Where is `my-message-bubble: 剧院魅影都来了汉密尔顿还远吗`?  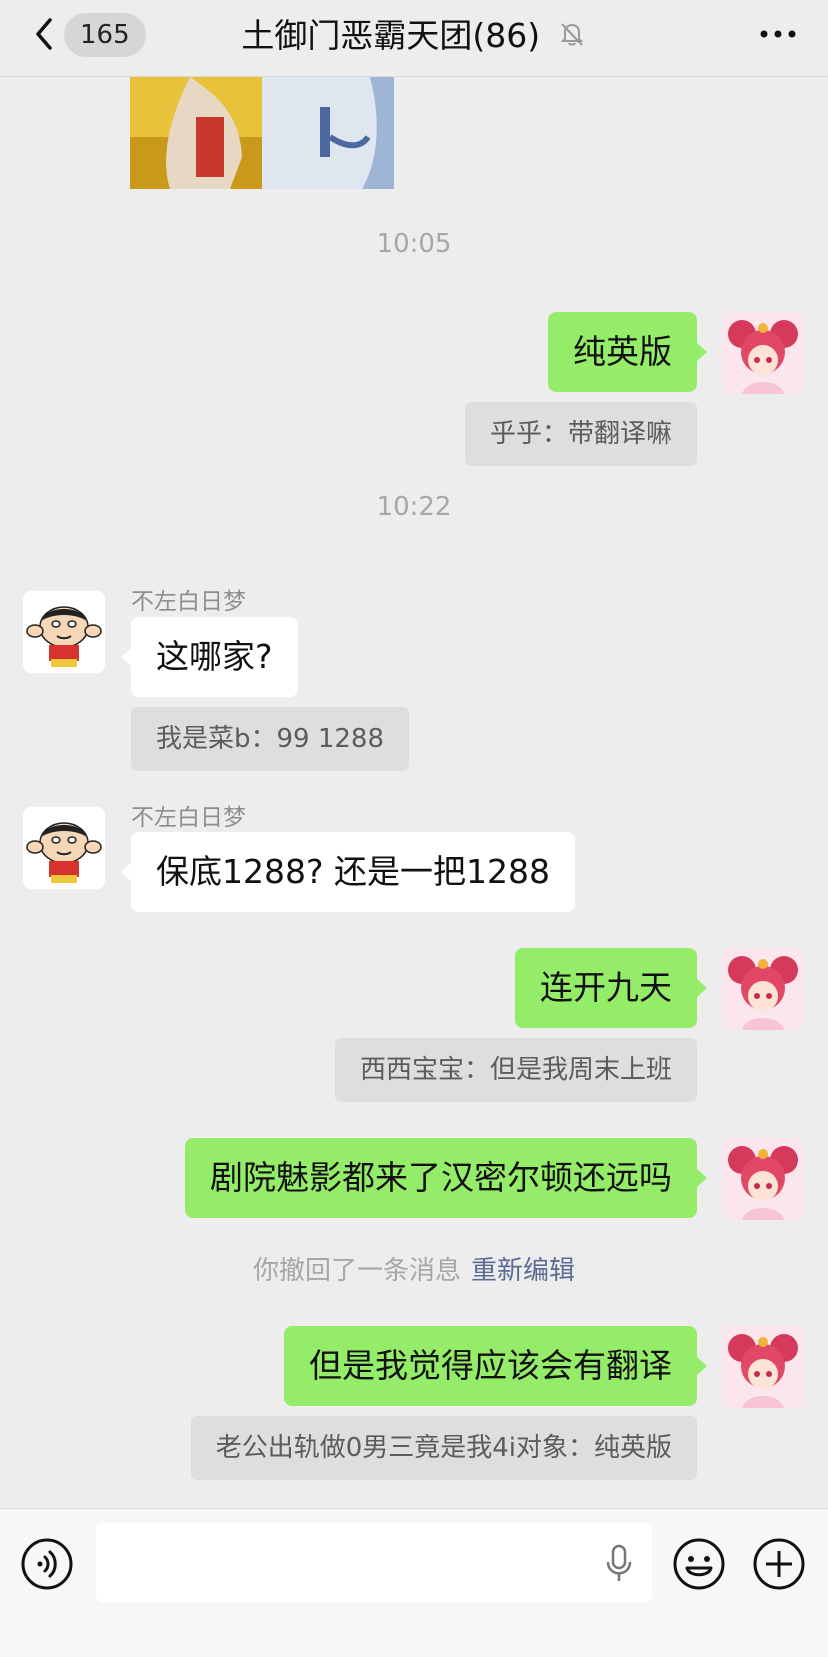 my-message-bubble: 剧院魅影都来了汉密尔顿还远吗 is located at coordinates (441, 1178).